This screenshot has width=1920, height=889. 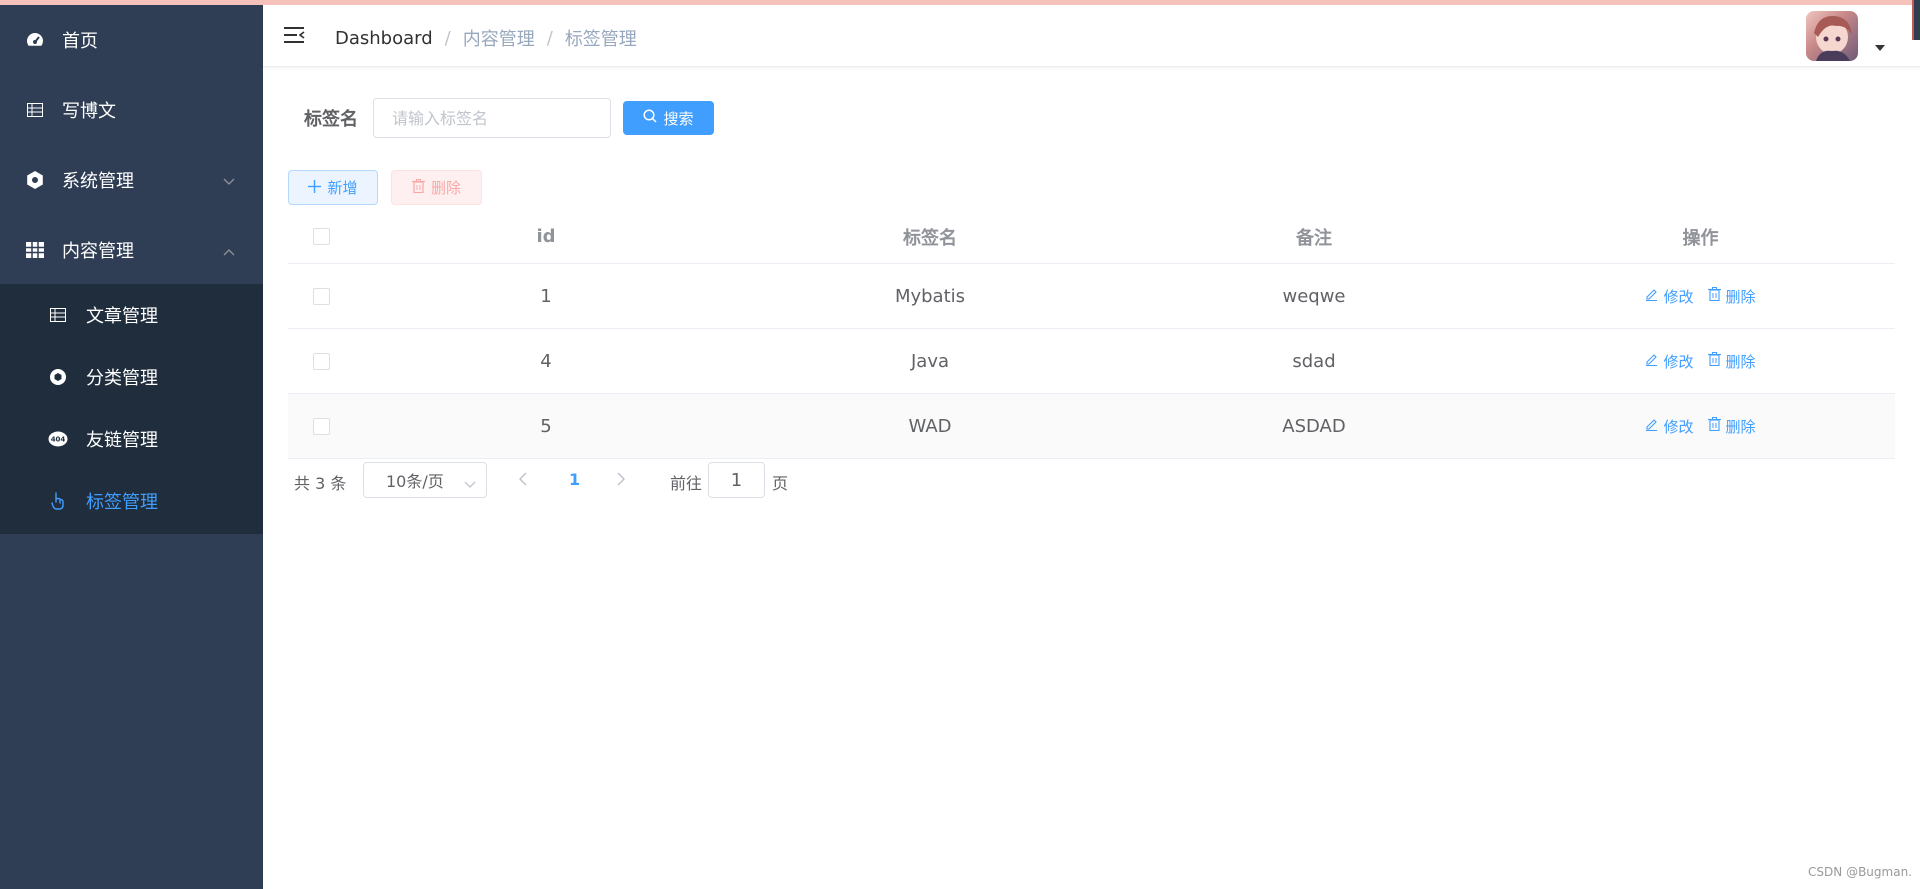 What do you see at coordinates (546, 296) in the screenshot?
I see `cell-id: 1` at bounding box center [546, 296].